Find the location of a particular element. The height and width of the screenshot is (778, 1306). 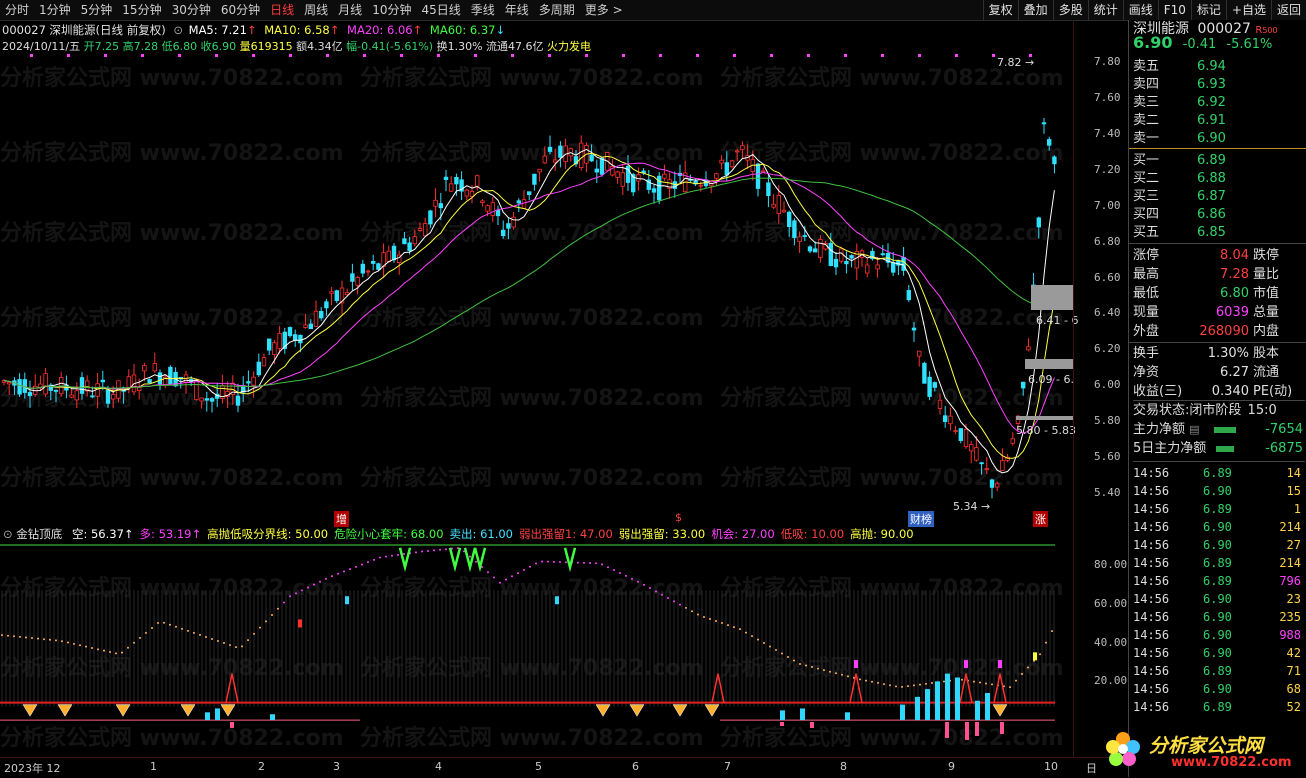

tick-row: 14:56 6.90 15 is located at coordinates (1219, 491).